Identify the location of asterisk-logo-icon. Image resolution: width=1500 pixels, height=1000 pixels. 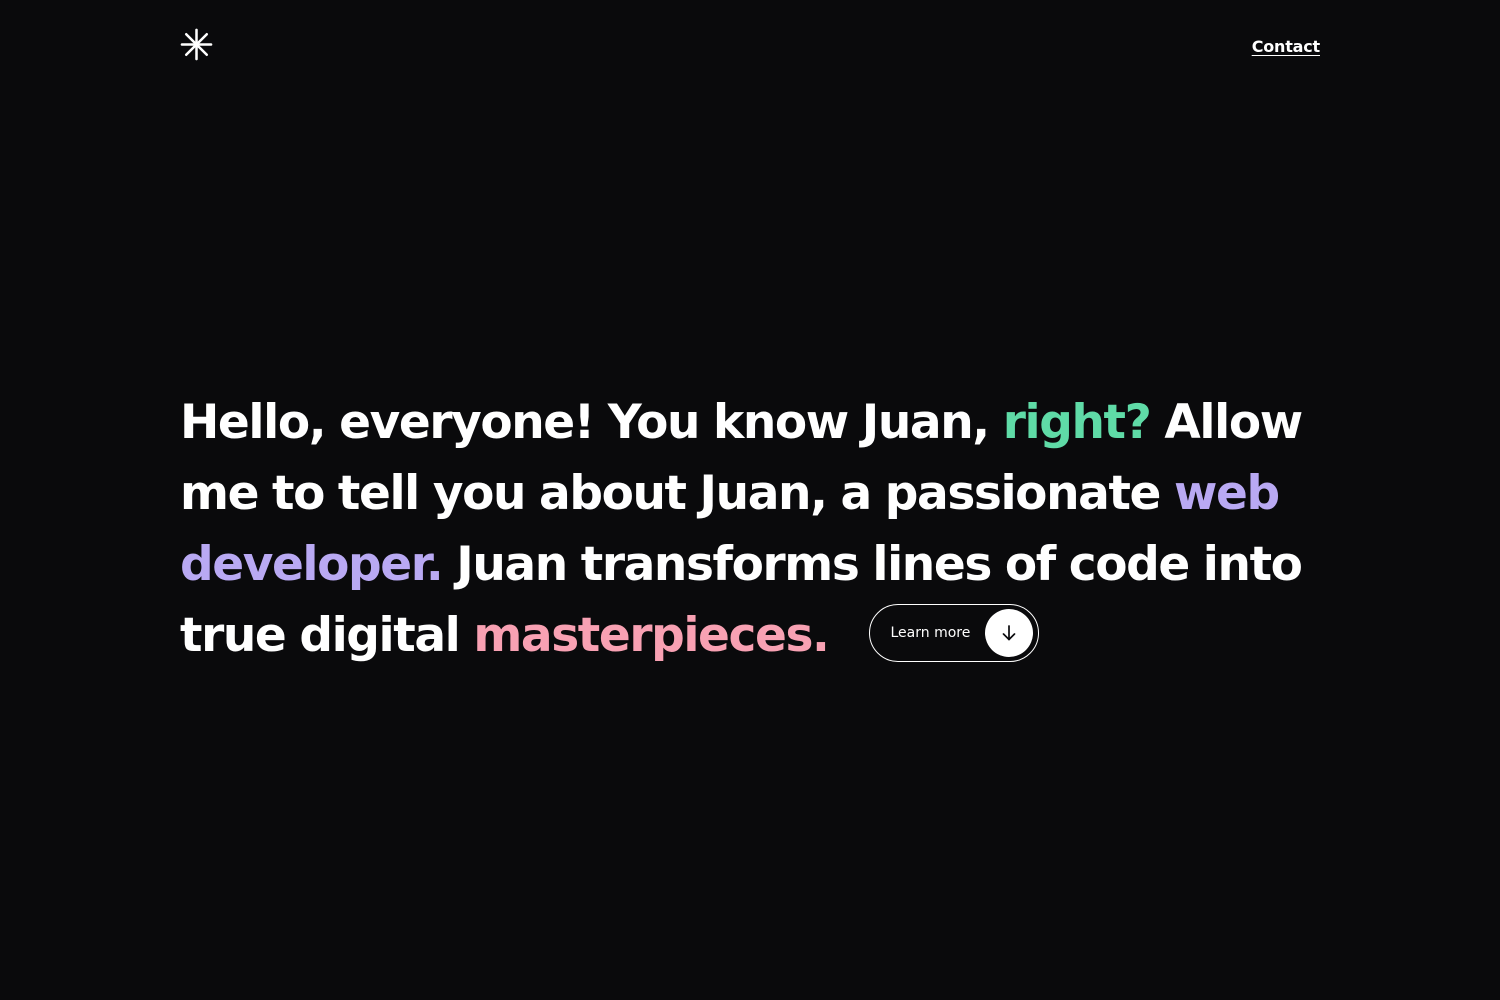
(196, 44).